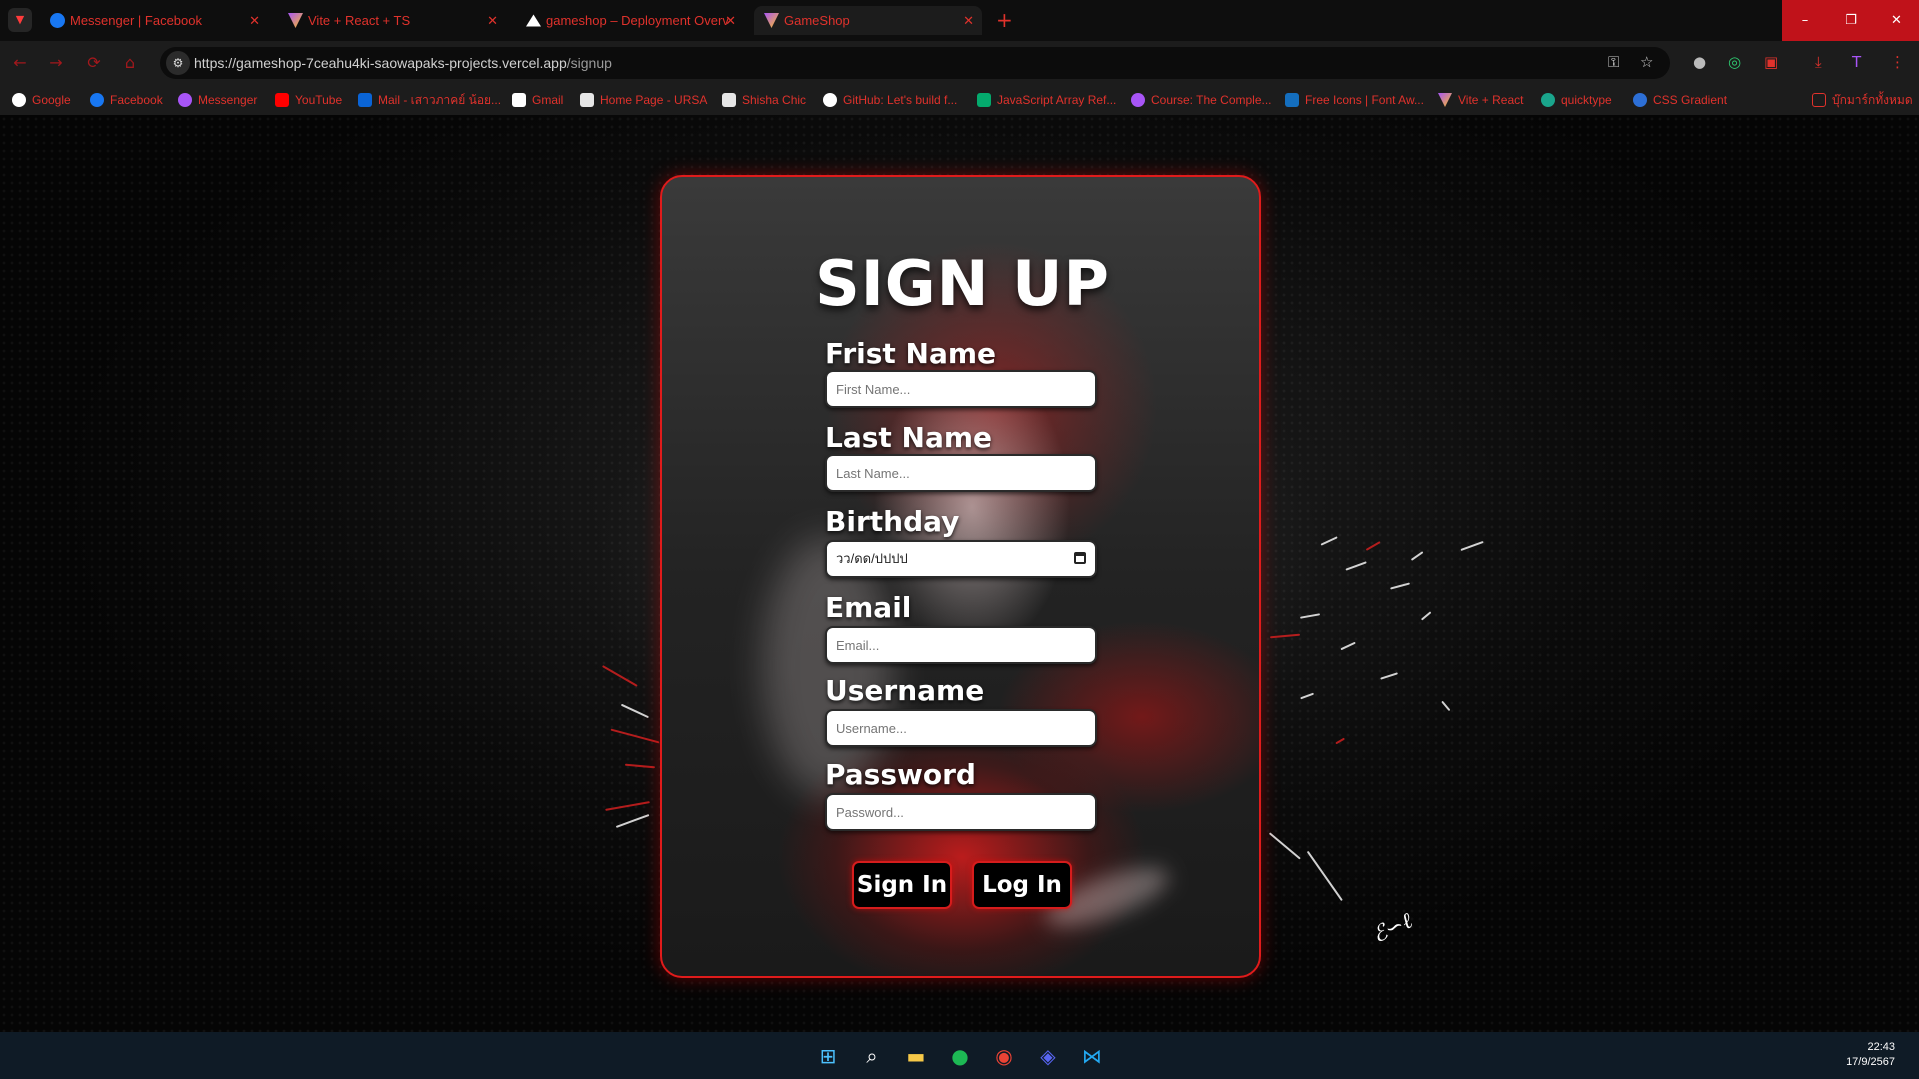 The width and height of the screenshot is (1919, 1079). I want to click on bookmark-ursa: Home Page - URSA, so click(643, 100).